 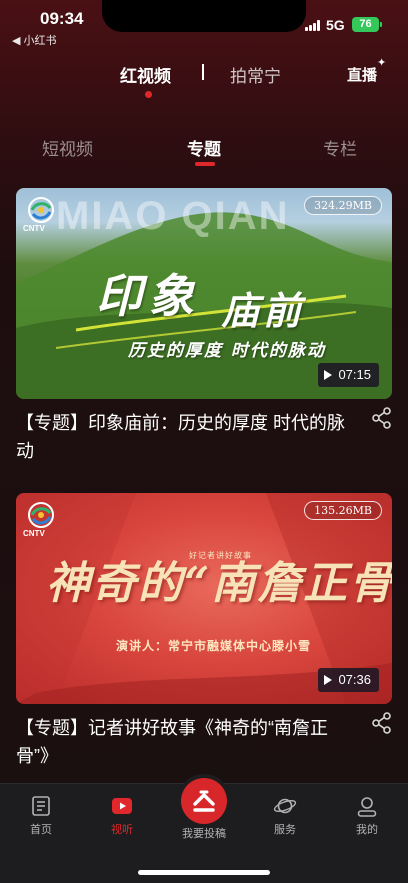 What do you see at coordinates (255, 74) in the screenshot?
I see `tab-pai-changning: 拍常宁` at bounding box center [255, 74].